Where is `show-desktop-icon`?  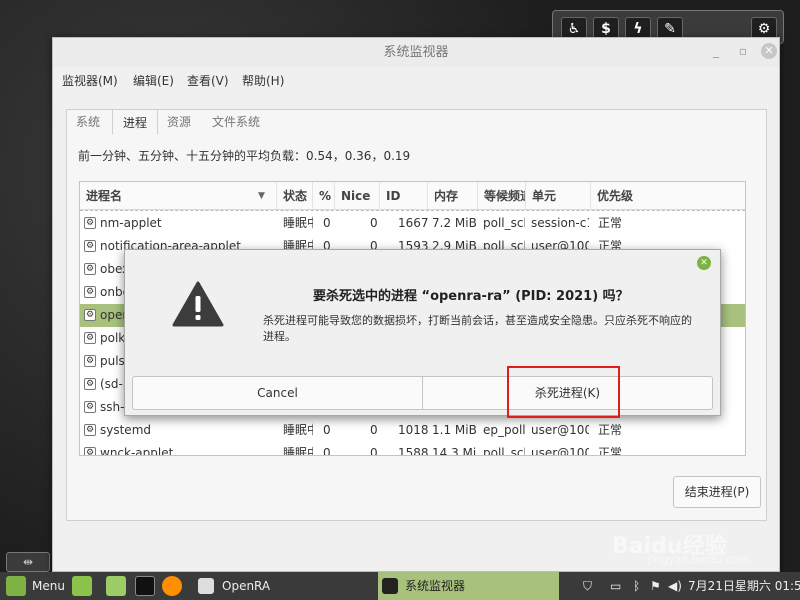
show-desktop-icon is located at coordinates (82, 586).